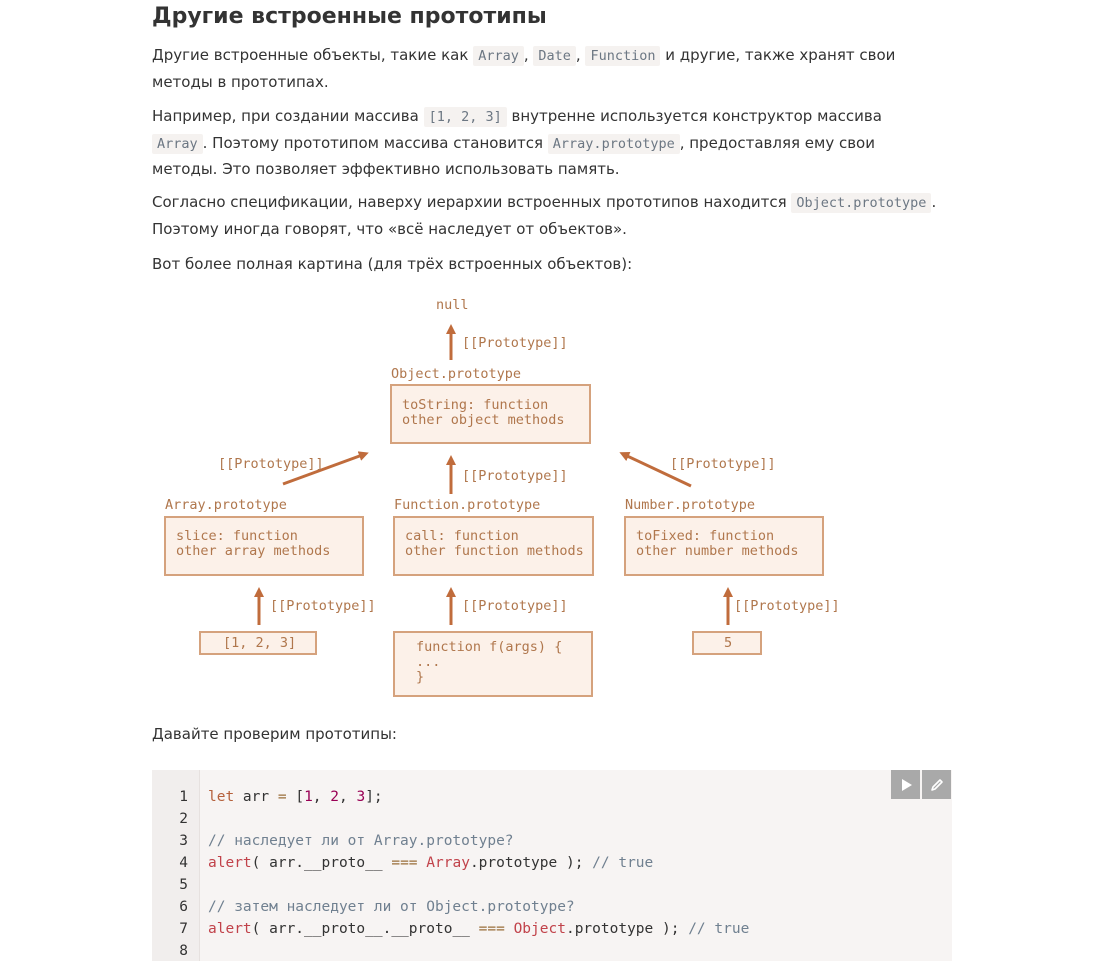 This screenshot has width=1097, height=961. Describe the element at coordinates (452, 305) in the screenshot. I see `null-label: null` at that location.